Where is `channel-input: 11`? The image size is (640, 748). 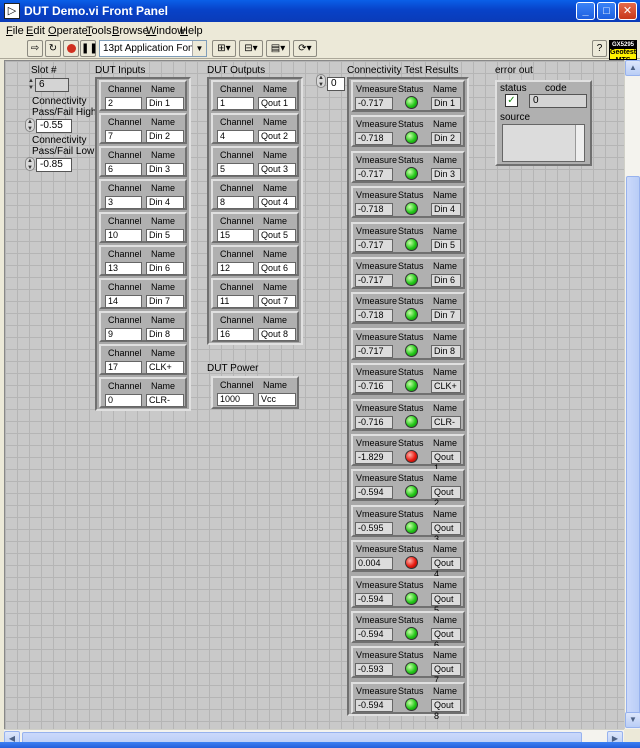
channel-input: 11 is located at coordinates (235, 301).